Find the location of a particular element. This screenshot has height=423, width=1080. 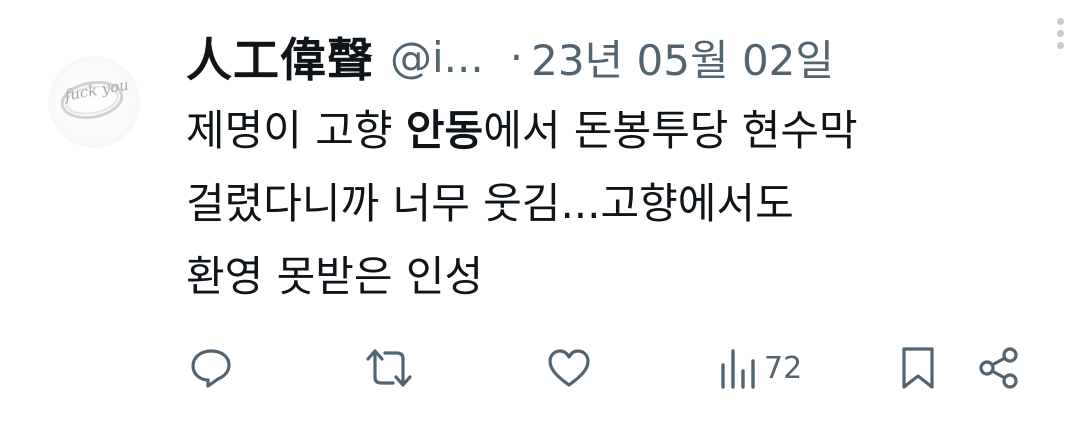

ring-image: fuck you is located at coordinates (95, 98).